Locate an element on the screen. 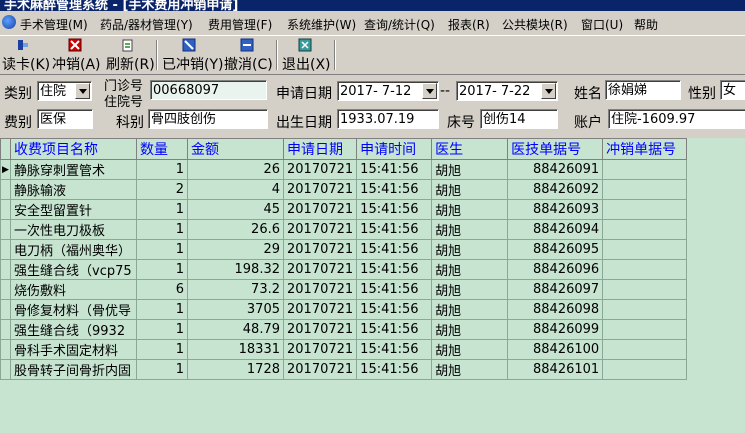 This screenshot has height=433, width=745. column-header: 收费项目名称 is located at coordinates (73, 149).